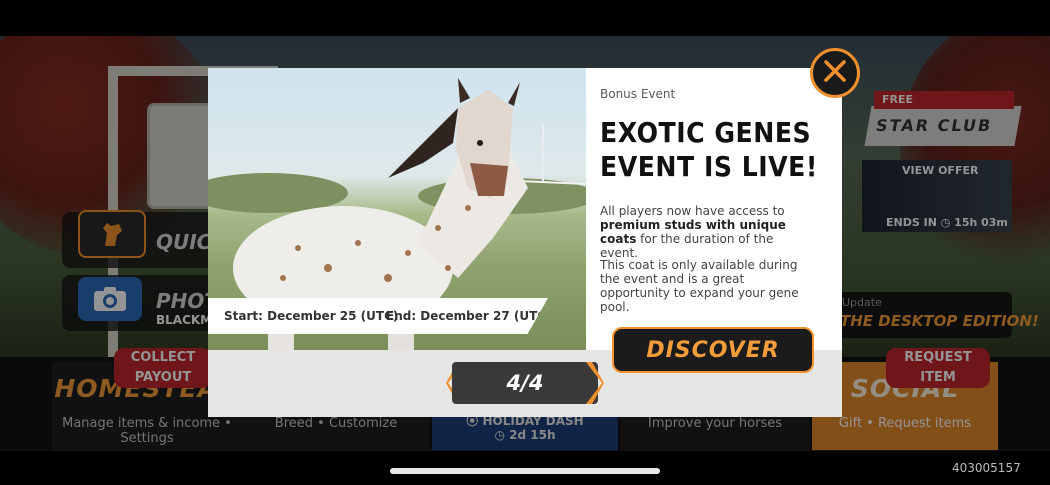 The image size is (1050, 485). I want to click on event-category: Bonus Event, so click(638, 94).